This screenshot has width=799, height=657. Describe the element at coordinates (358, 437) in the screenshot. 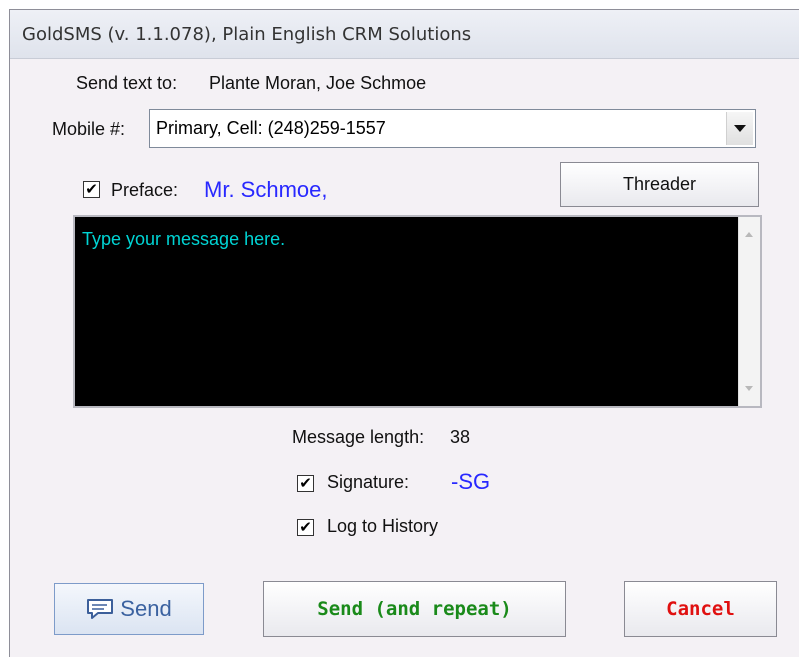

I see `message-length-label: Message length:` at that location.